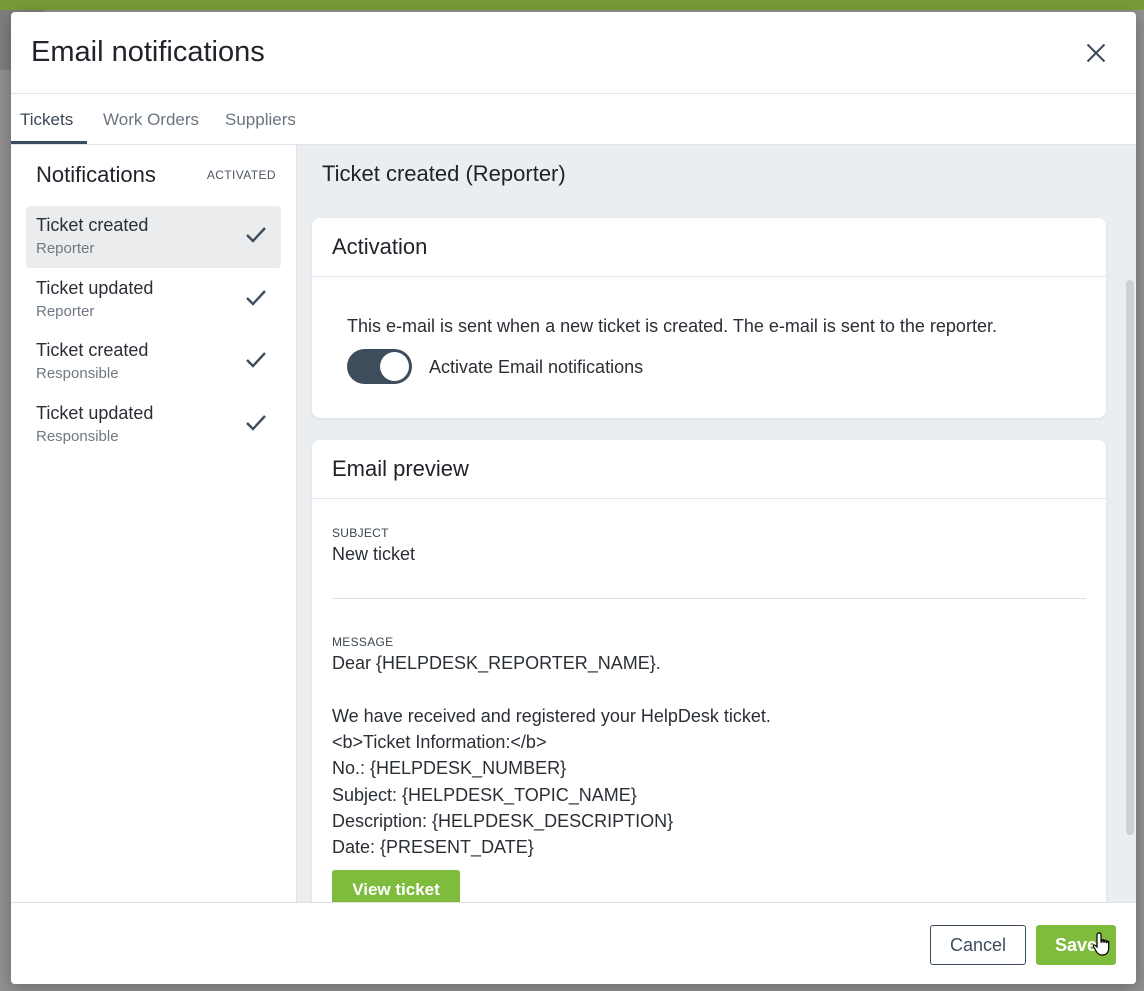 Image resolution: width=1144 pixels, height=991 pixels. Describe the element at coordinates (709, 247) in the screenshot. I see `activation-card-header: Activation` at that location.